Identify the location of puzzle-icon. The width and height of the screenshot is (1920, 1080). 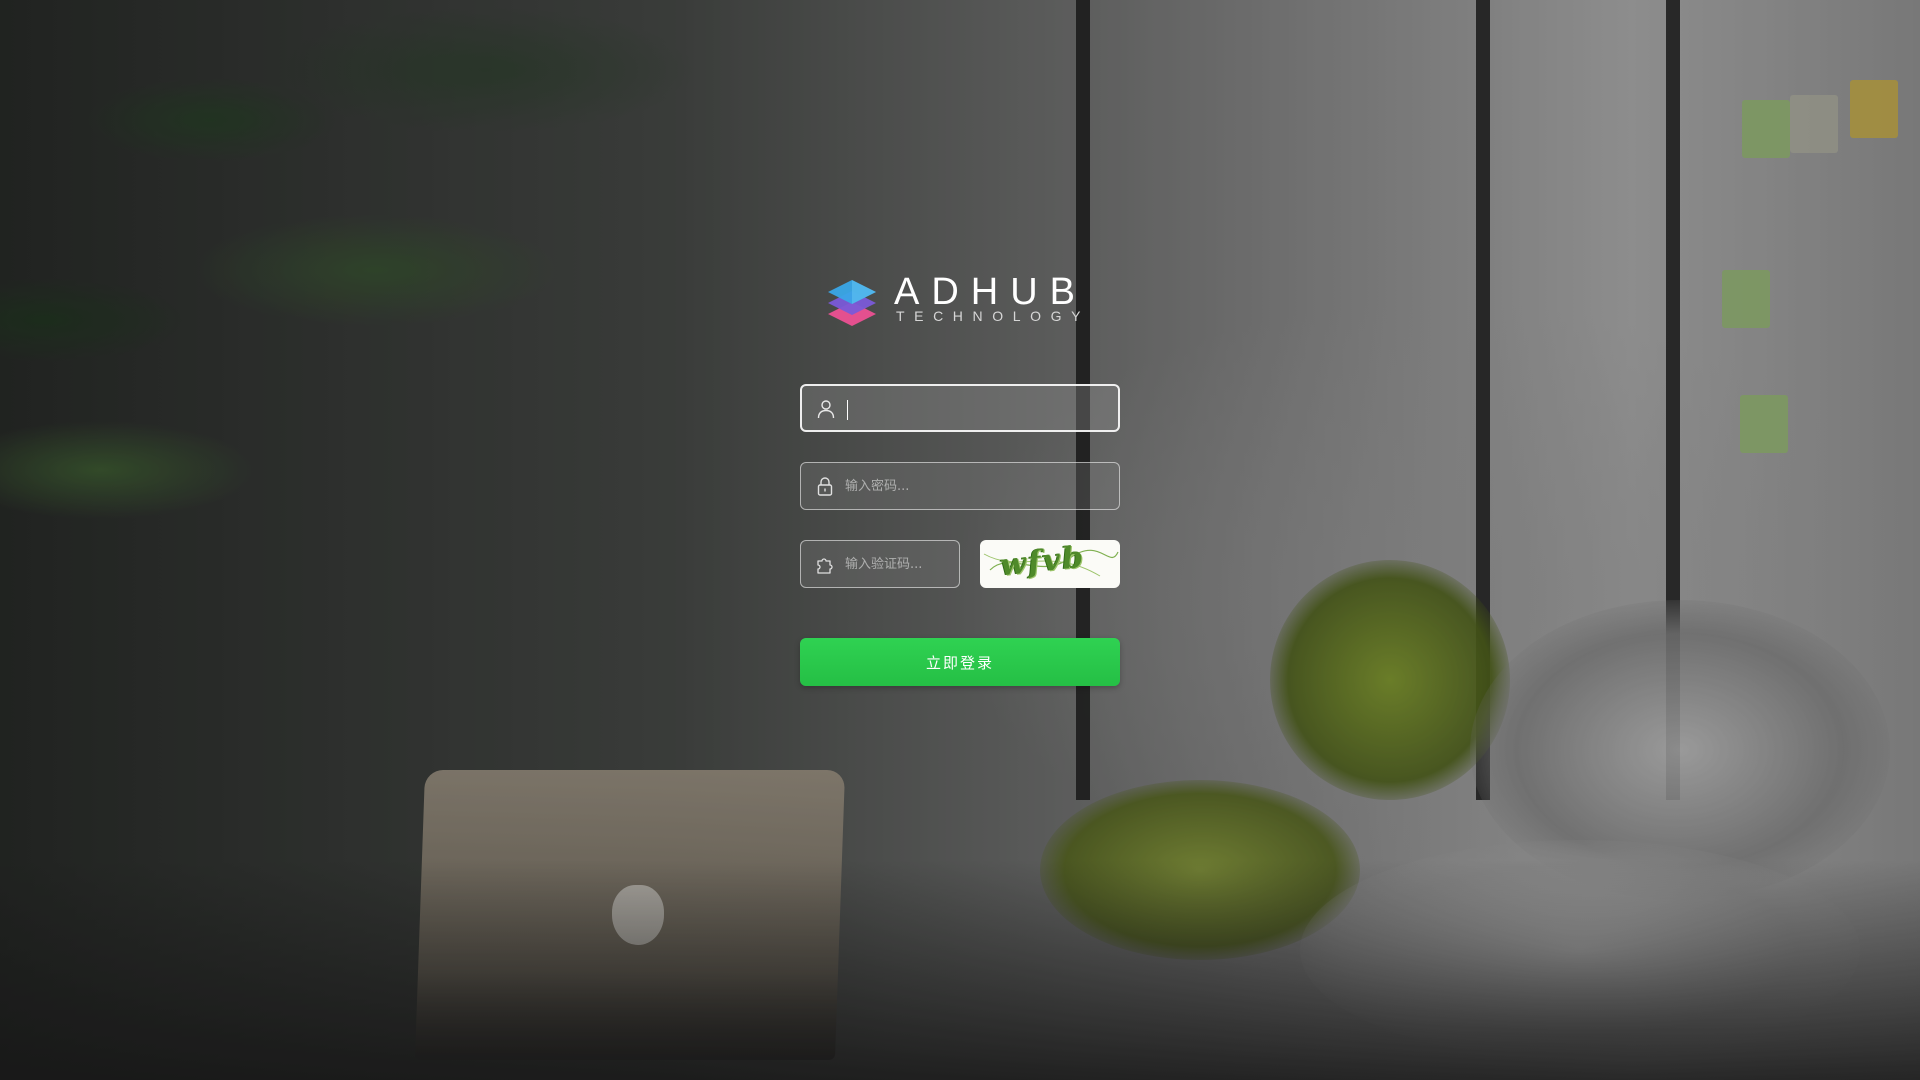
(825, 566).